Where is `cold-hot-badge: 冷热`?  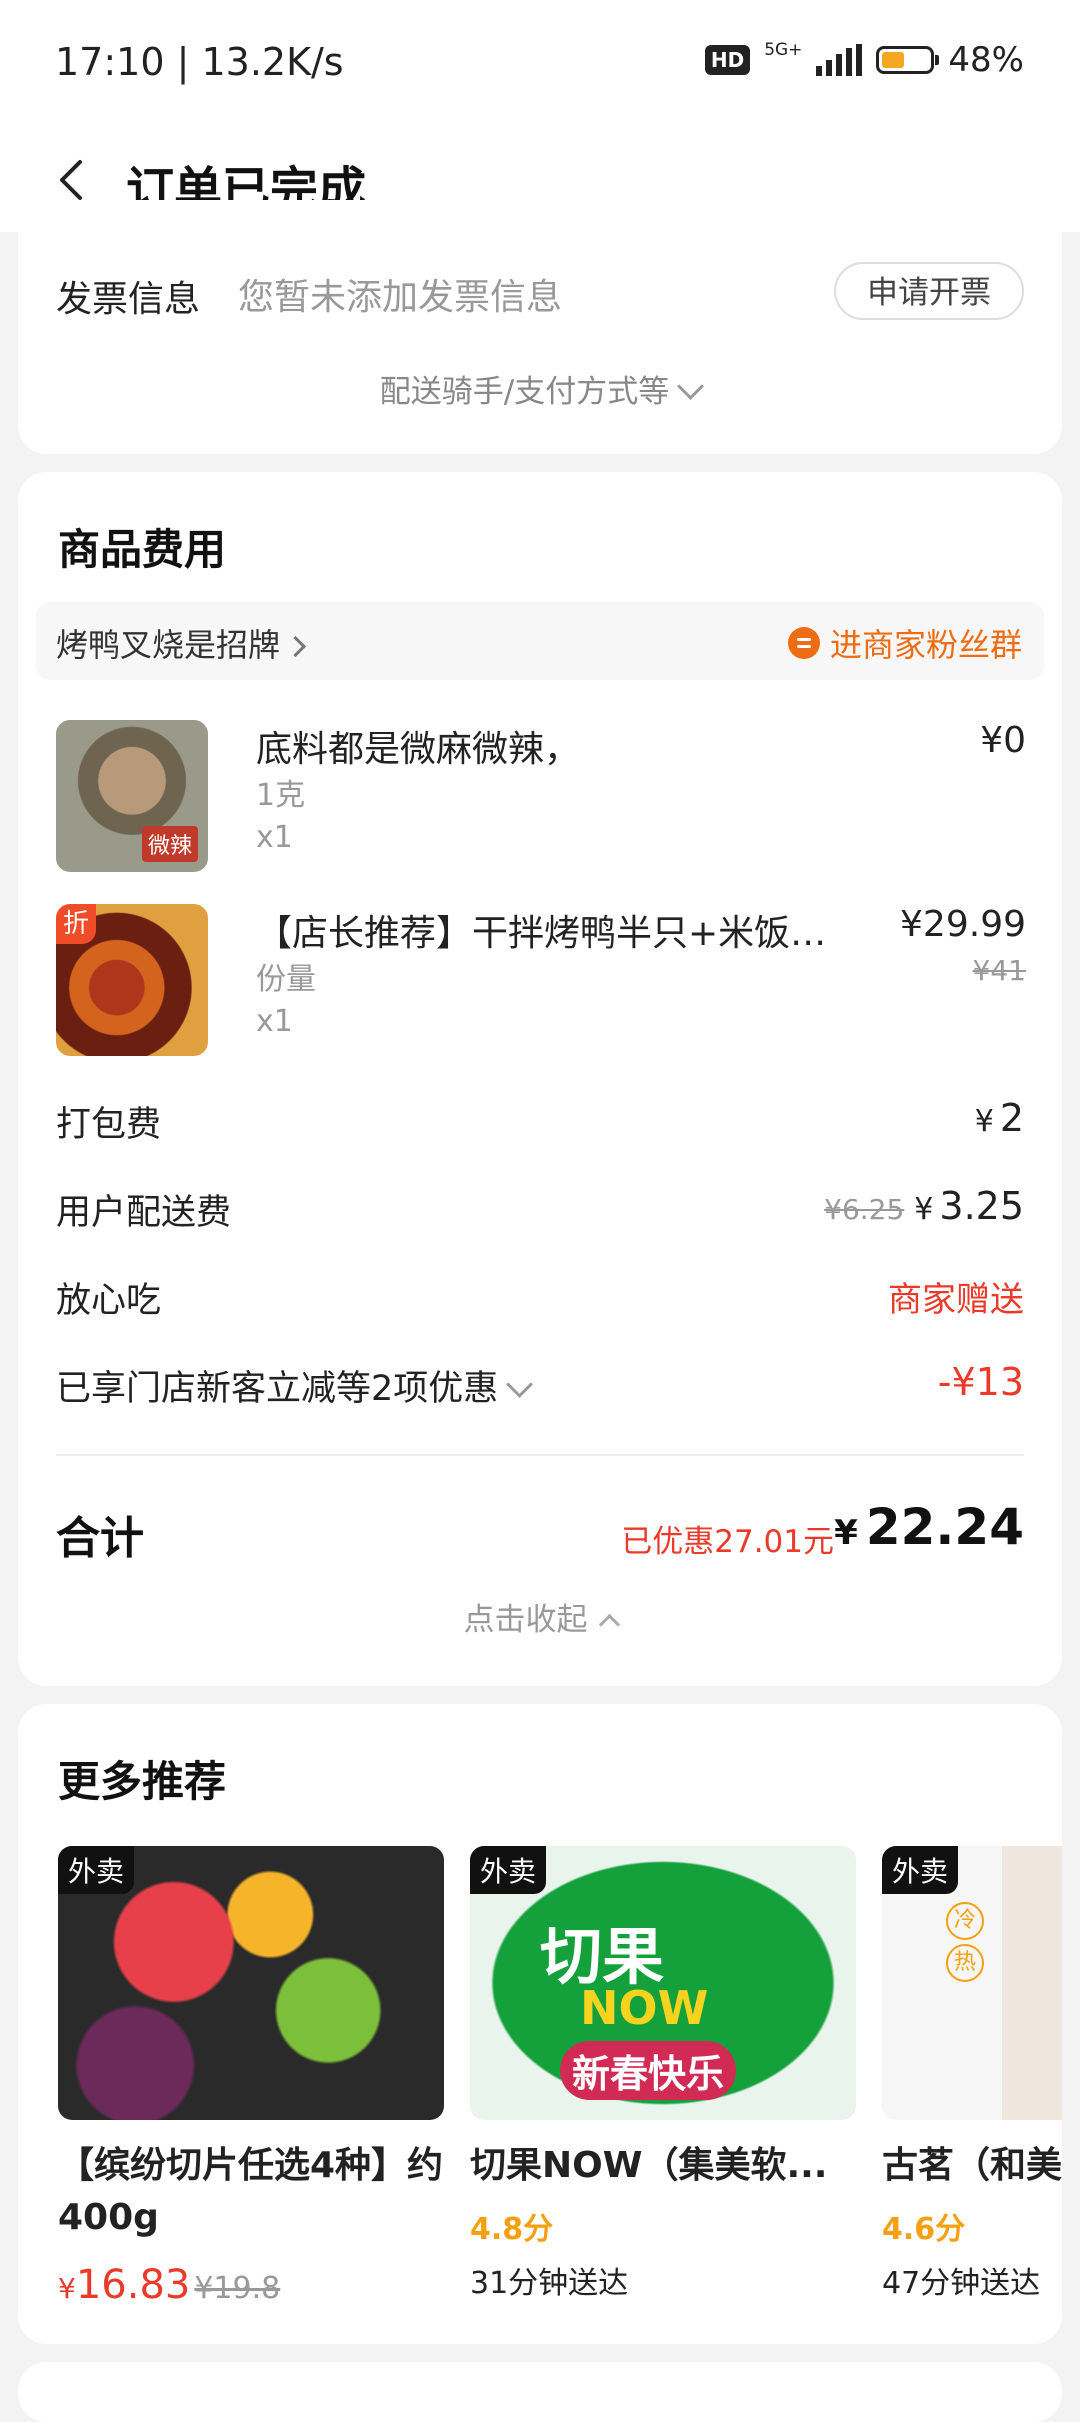 cold-hot-badge: 冷热 is located at coordinates (966, 1944).